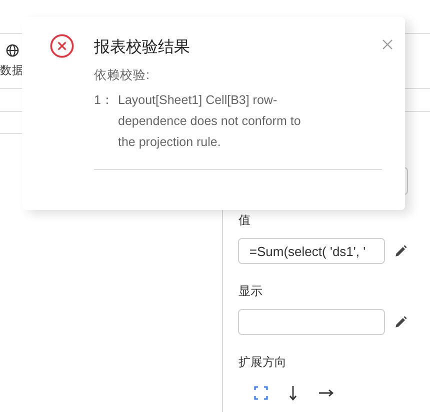  Describe the element at coordinates (142, 48) in the screenshot. I see `dialog-title: 报表校验结果` at that location.